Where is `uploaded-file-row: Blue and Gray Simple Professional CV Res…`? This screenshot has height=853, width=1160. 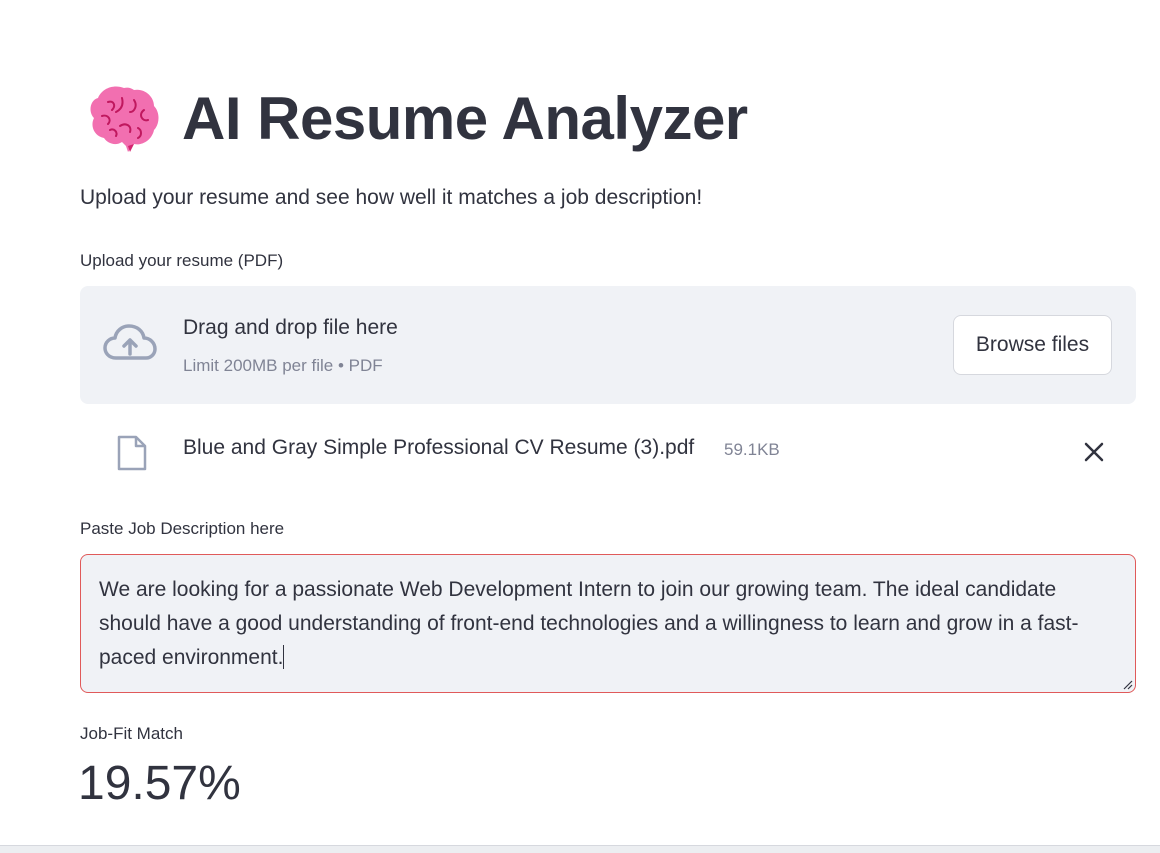 uploaded-file-row: Blue and Gray Simple Professional CV Res… is located at coordinates (608, 452).